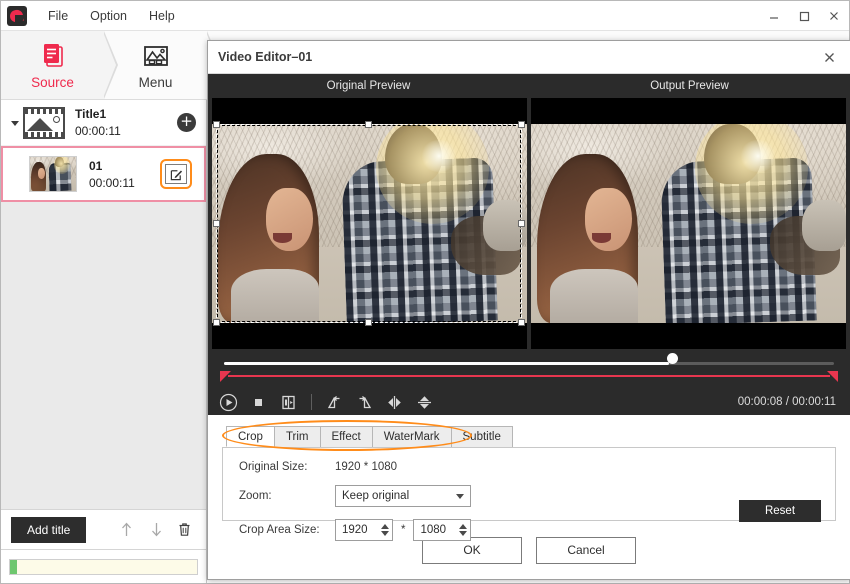  What do you see at coordinates (186, 122) in the screenshot?
I see `plus-circle-icon: +` at bounding box center [186, 122].